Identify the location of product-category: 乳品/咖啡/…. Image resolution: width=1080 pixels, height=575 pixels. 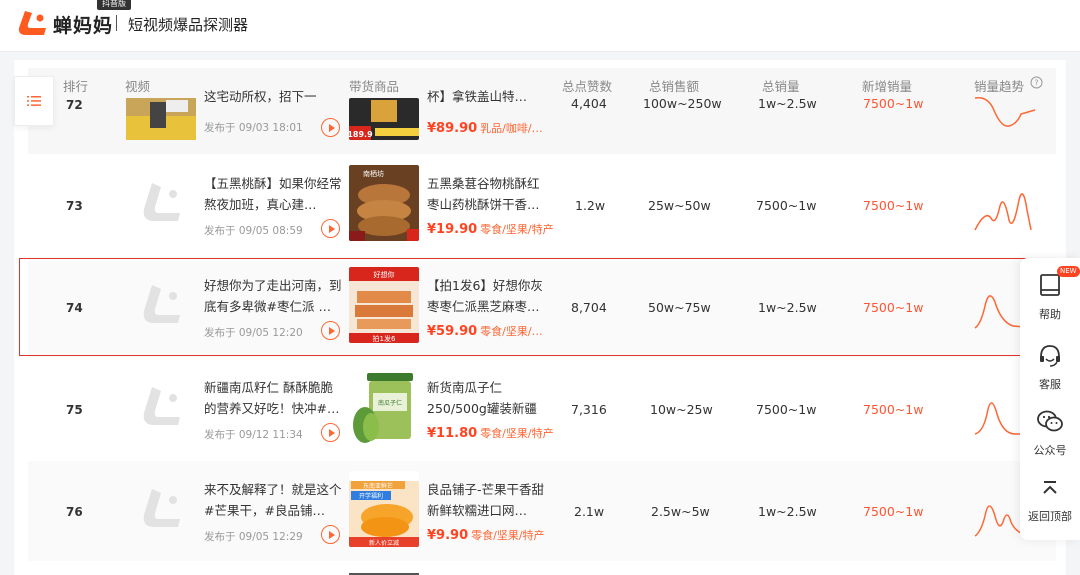
(511, 128).